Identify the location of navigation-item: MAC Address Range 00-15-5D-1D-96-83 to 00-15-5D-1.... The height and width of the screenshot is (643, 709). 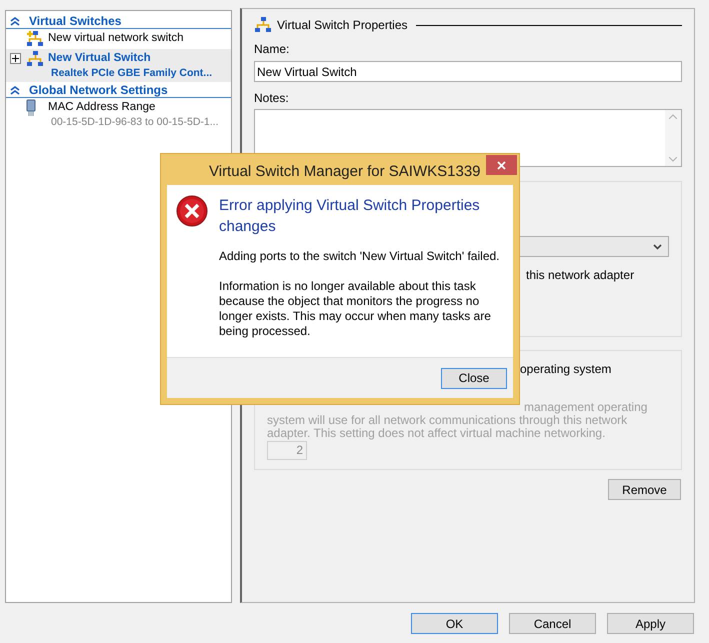
(118, 114).